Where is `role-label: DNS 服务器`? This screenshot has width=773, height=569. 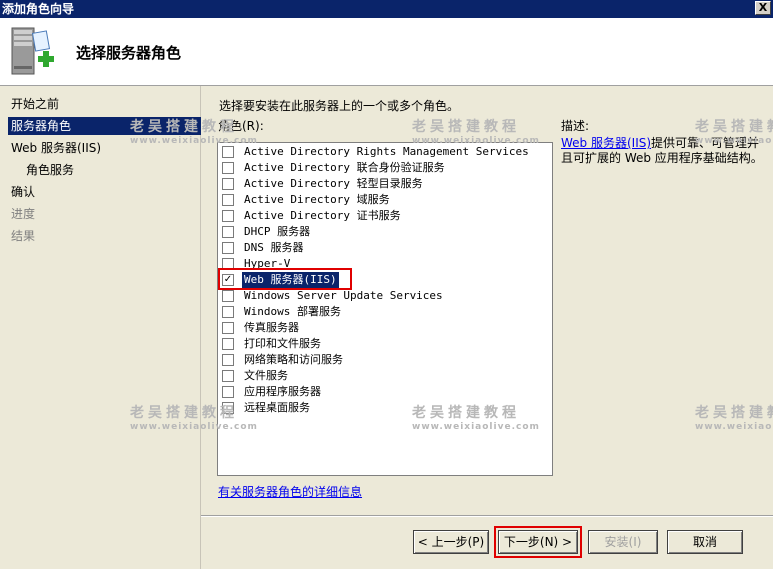 role-label: DNS 服务器 is located at coordinates (274, 247).